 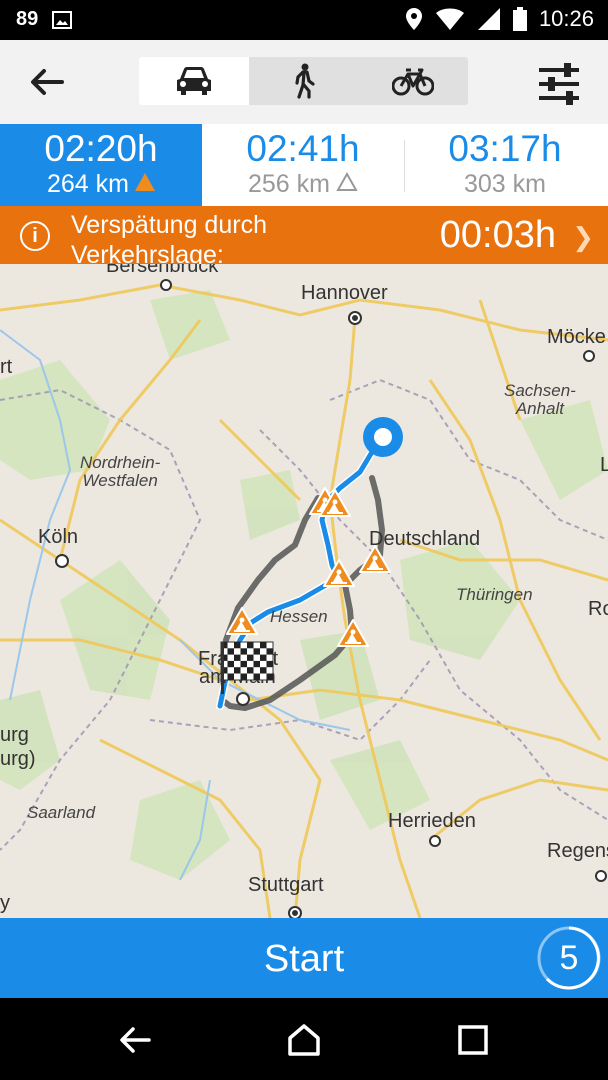 I want to click on mode-car-button, so click(x=194, y=81).